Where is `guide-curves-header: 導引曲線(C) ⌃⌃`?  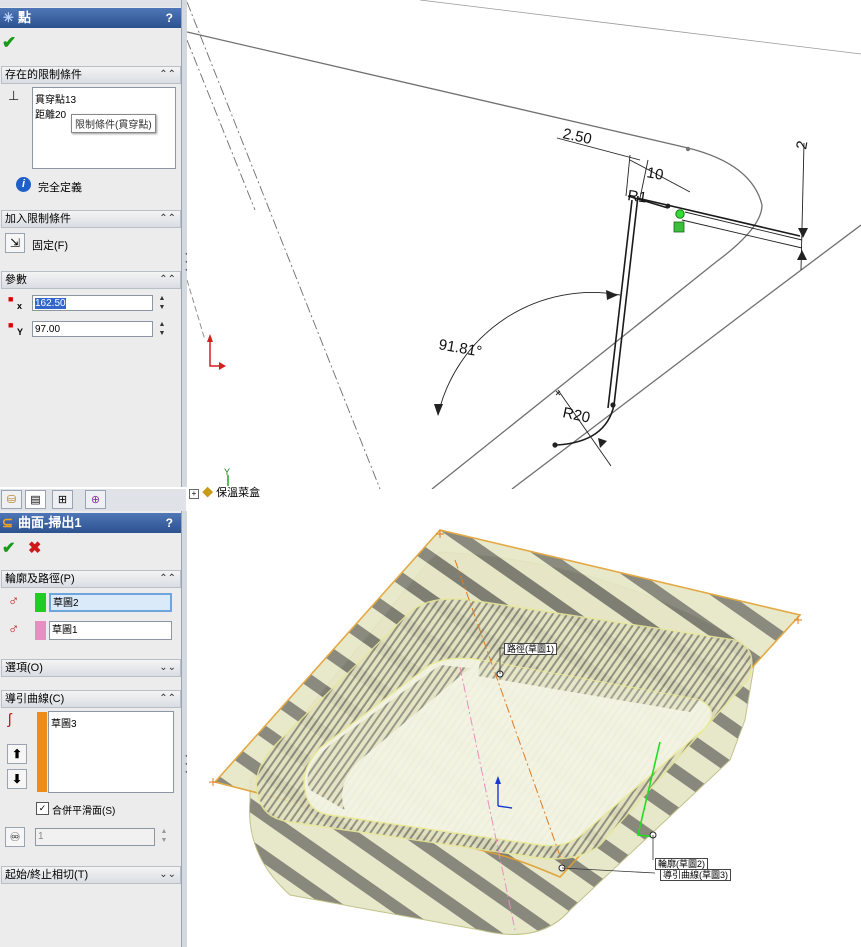
guide-curves-header: 導引曲線(C) ⌃⌃ is located at coordinates (91, 699).